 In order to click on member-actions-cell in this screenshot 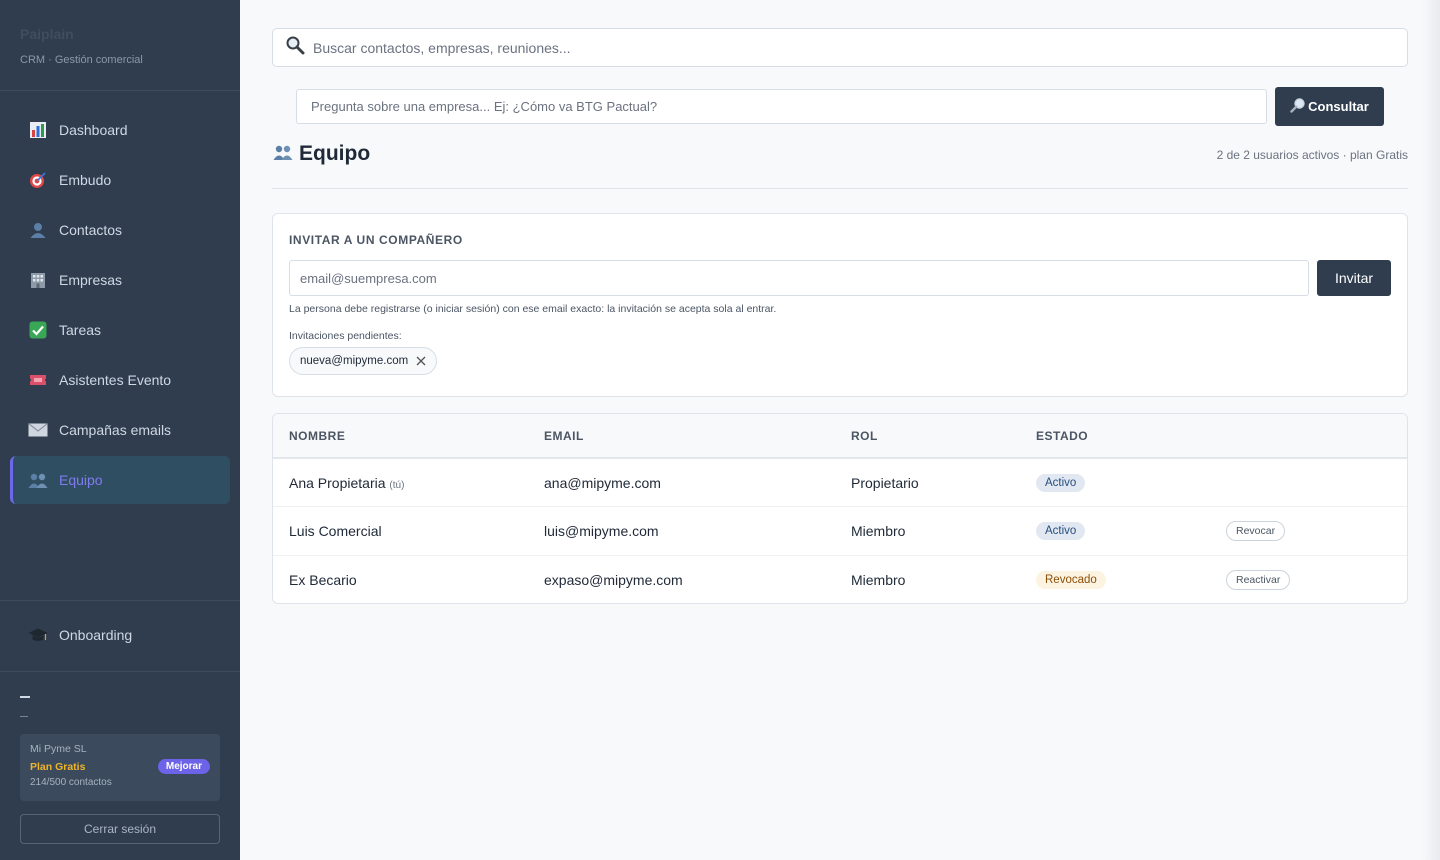, I will do `click(1316, 482)`.